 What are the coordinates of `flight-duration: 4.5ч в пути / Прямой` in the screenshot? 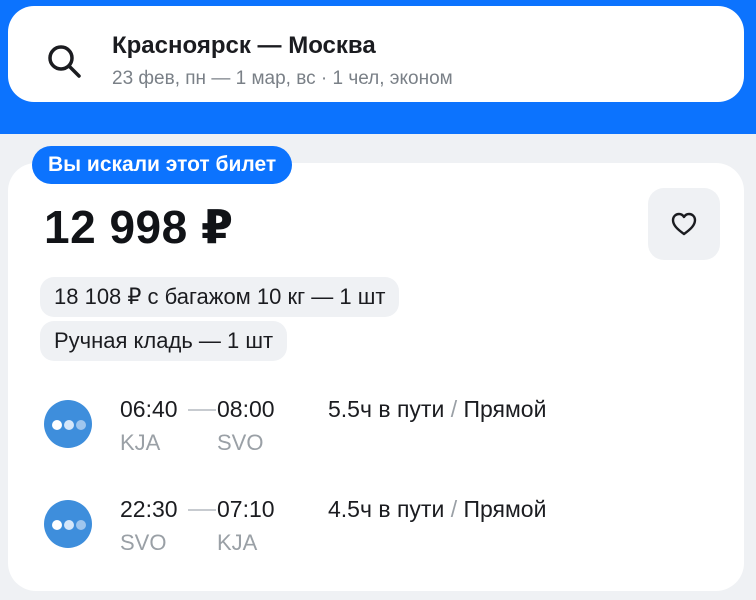 It's located at (437, 509).